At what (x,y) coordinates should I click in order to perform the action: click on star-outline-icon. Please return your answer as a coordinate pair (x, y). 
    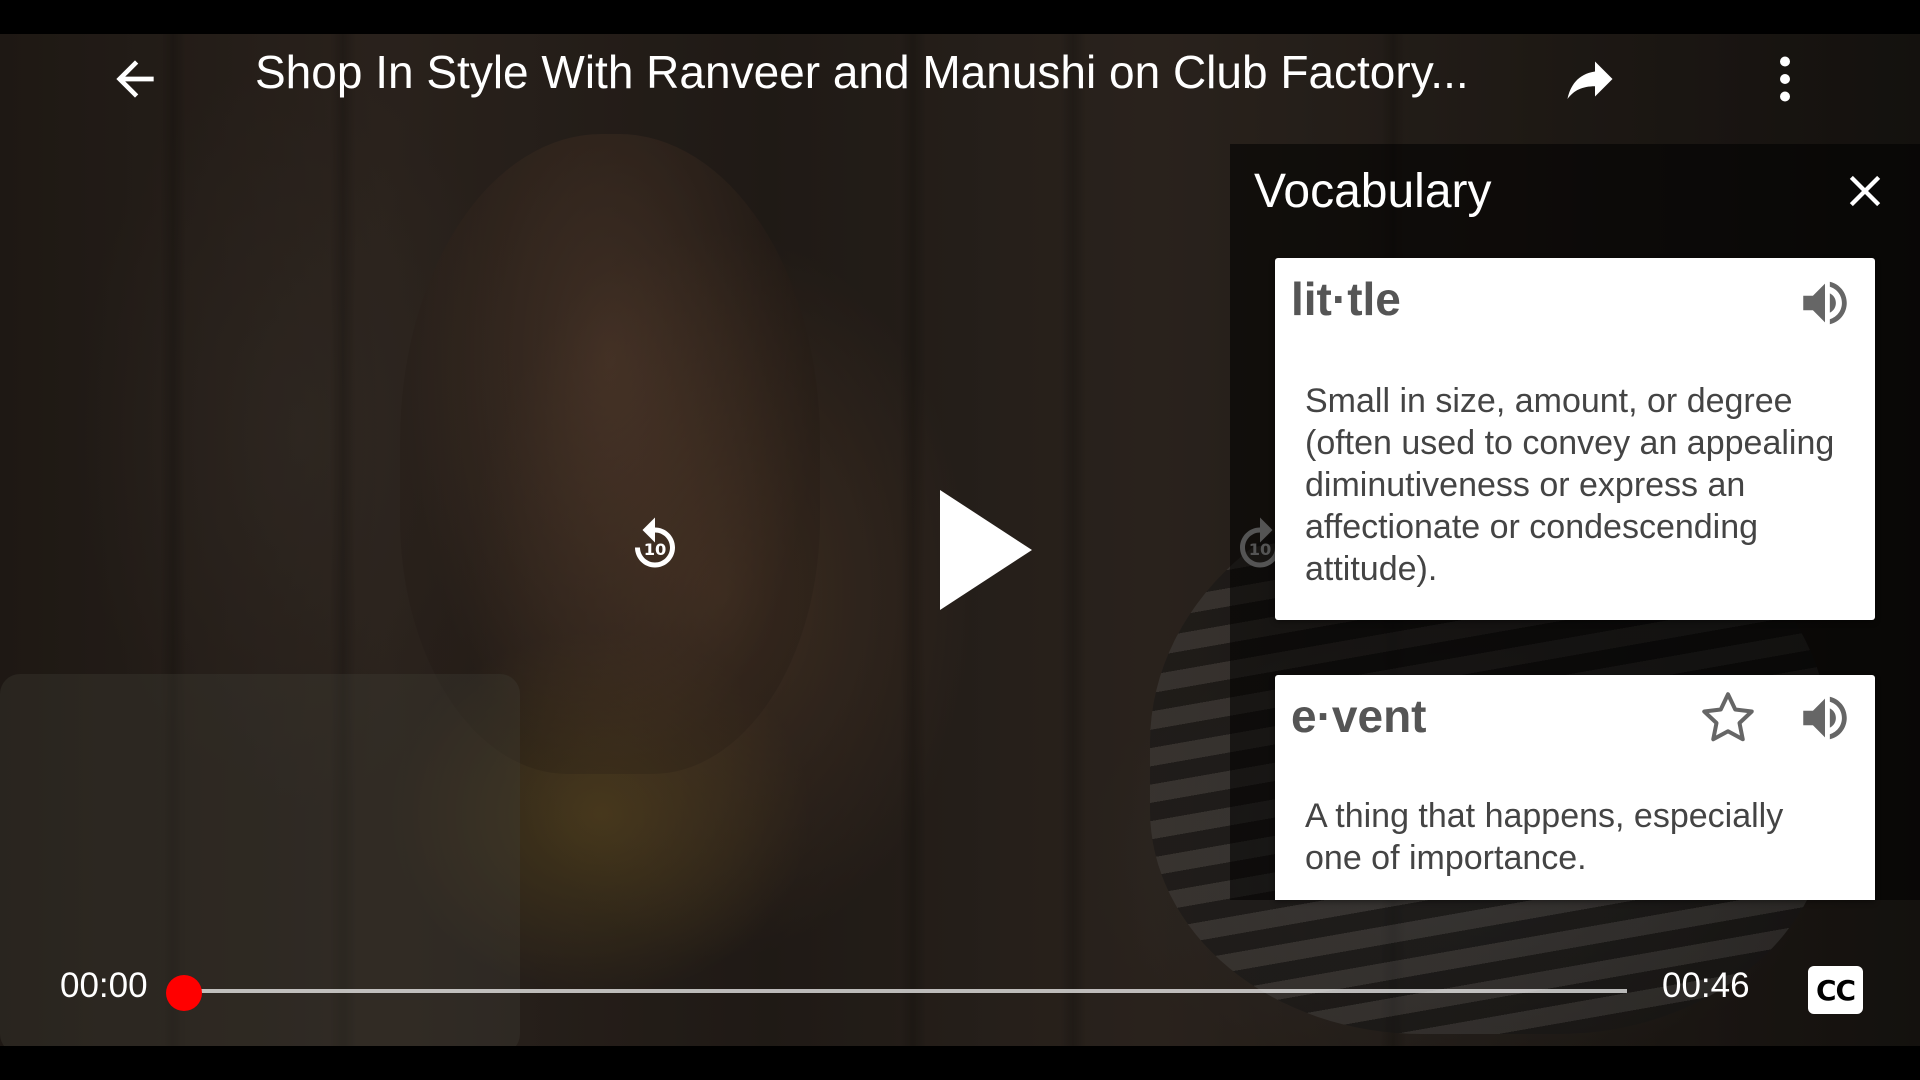
    Looking at the image, I should click on (1728, 718).